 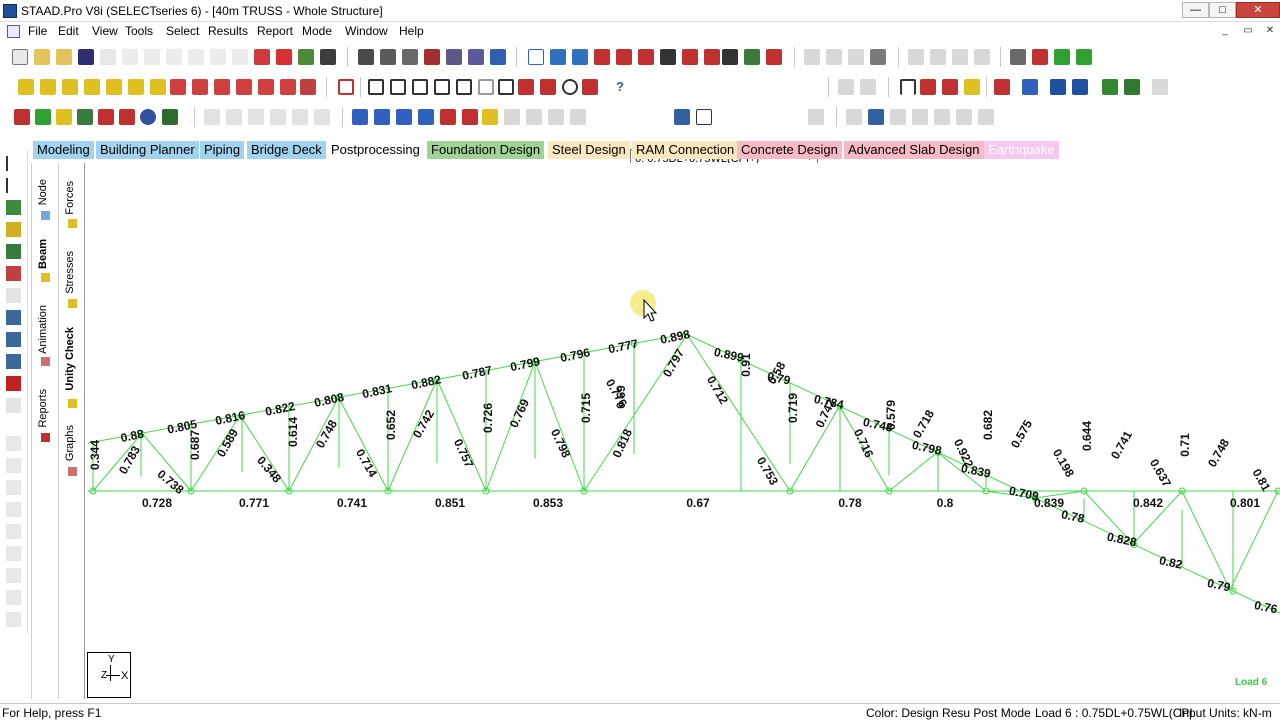 What do you see at coordinates (92, 87) in the screenshot?
I see `view-left-icon` at bounding box center [92, 87].